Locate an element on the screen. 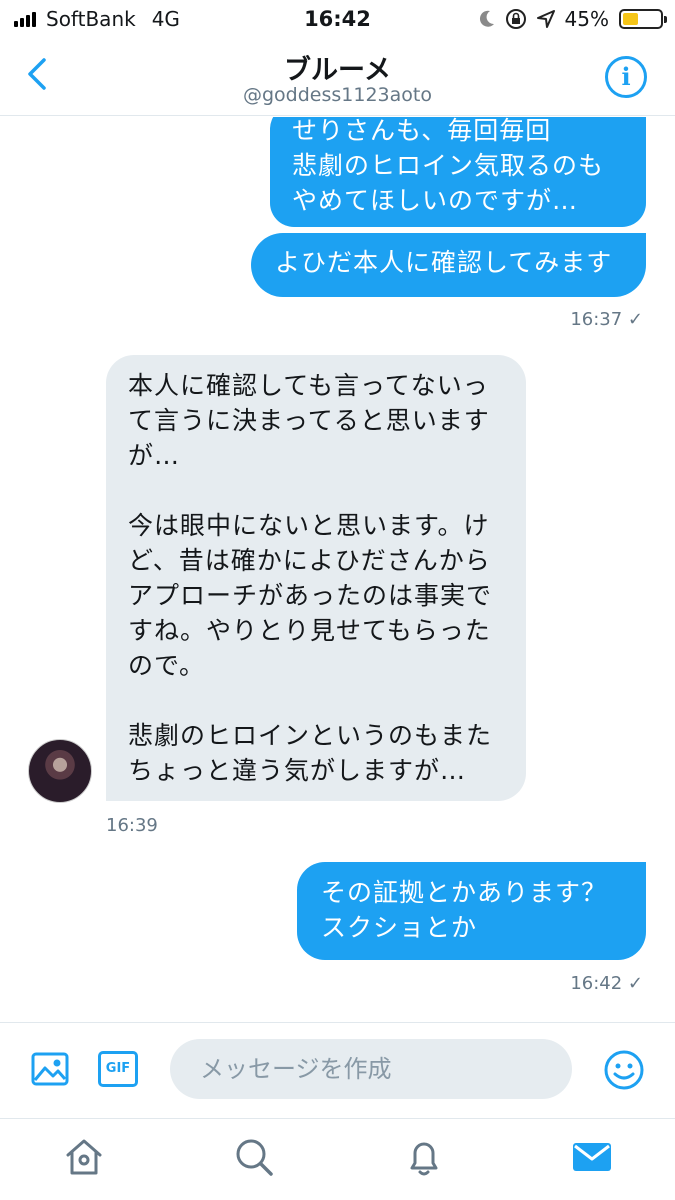  battery-icon is located at coordinates (643, 19).